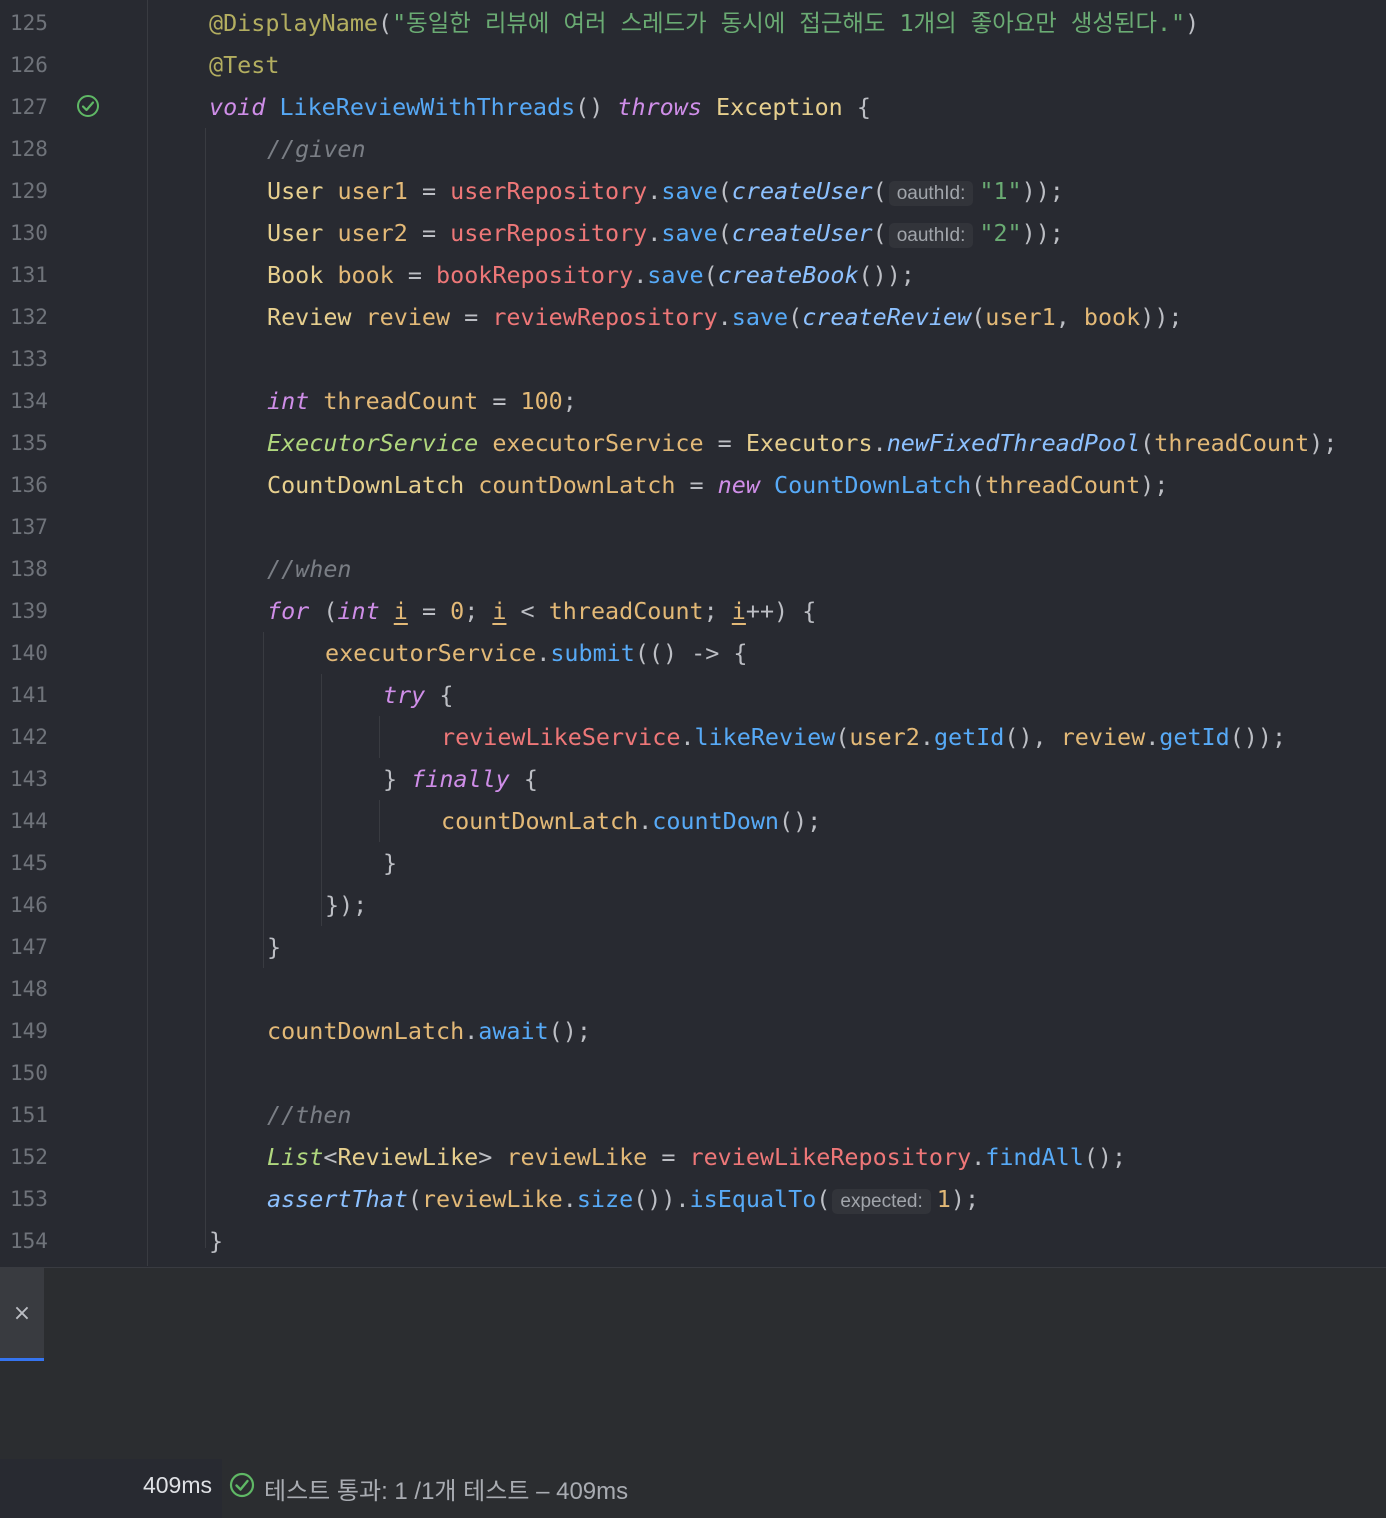  What do you see at coordinates (288, 611) in the screenshot?
I see `code-token: for` at bounding box center [288, 611].